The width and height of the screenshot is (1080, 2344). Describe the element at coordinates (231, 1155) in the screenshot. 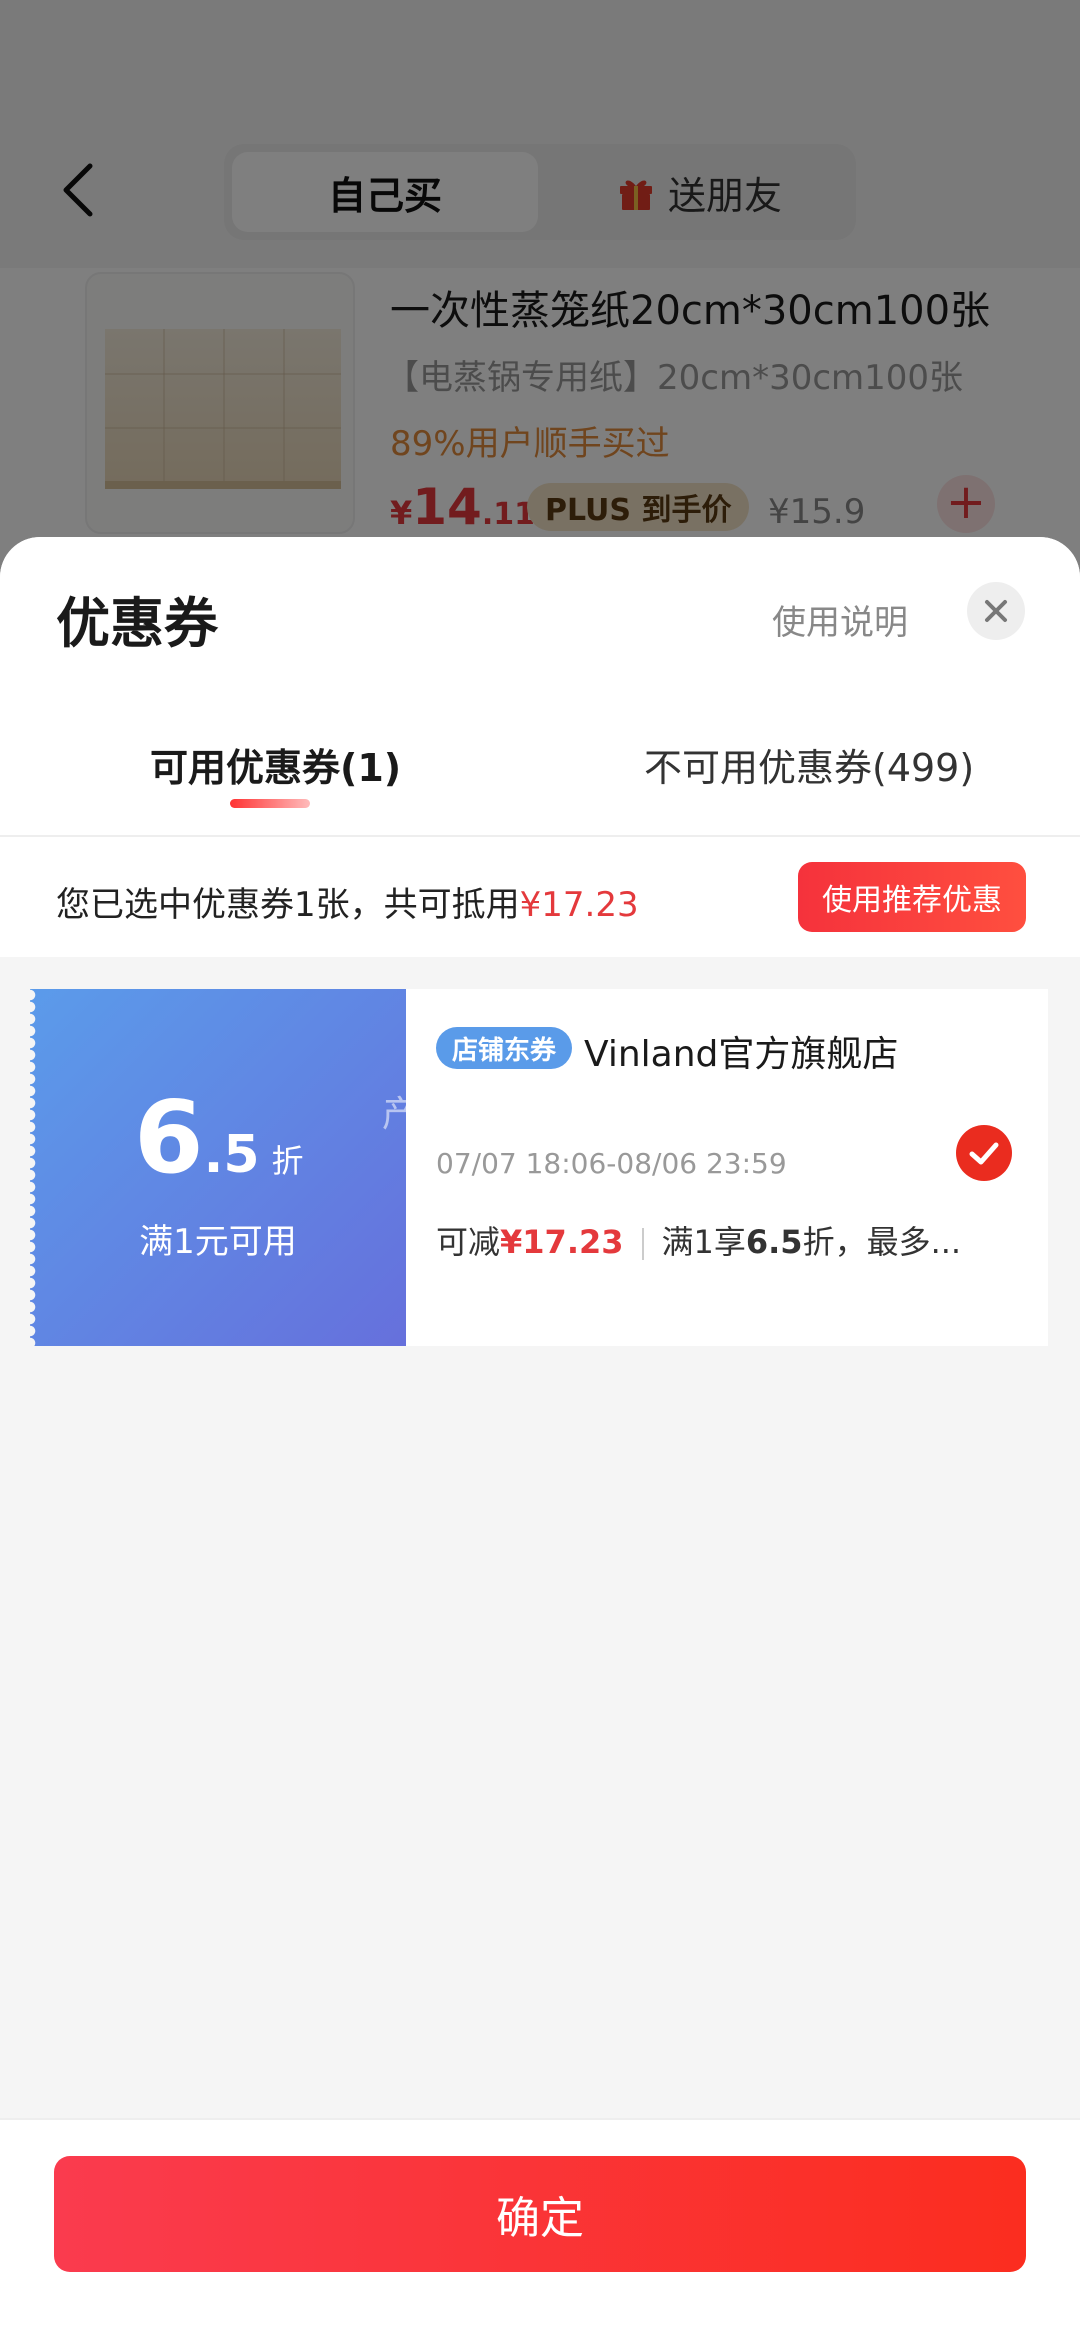

I see `discount-decimal: .5` at that location.